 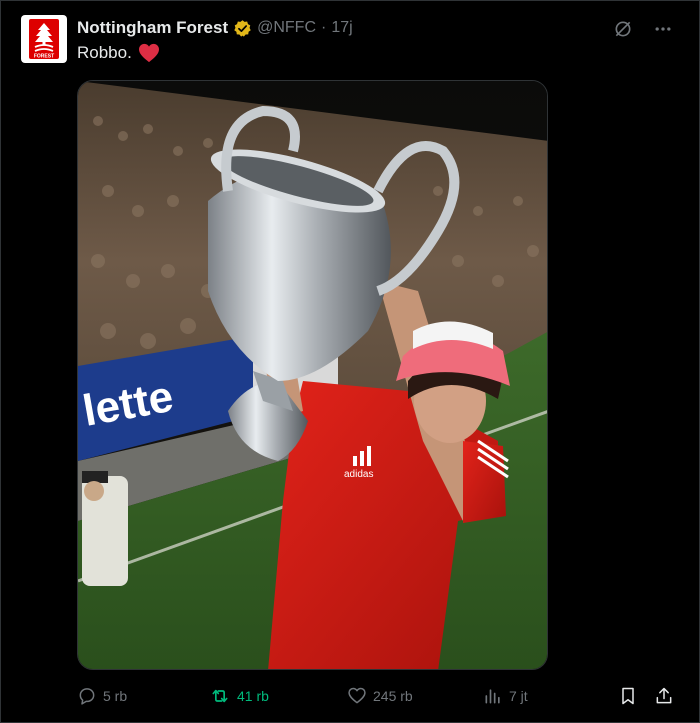 I want to click on tweet-header: Nottingham Forest @NFFC · 17j, so click(x=215, y=28).